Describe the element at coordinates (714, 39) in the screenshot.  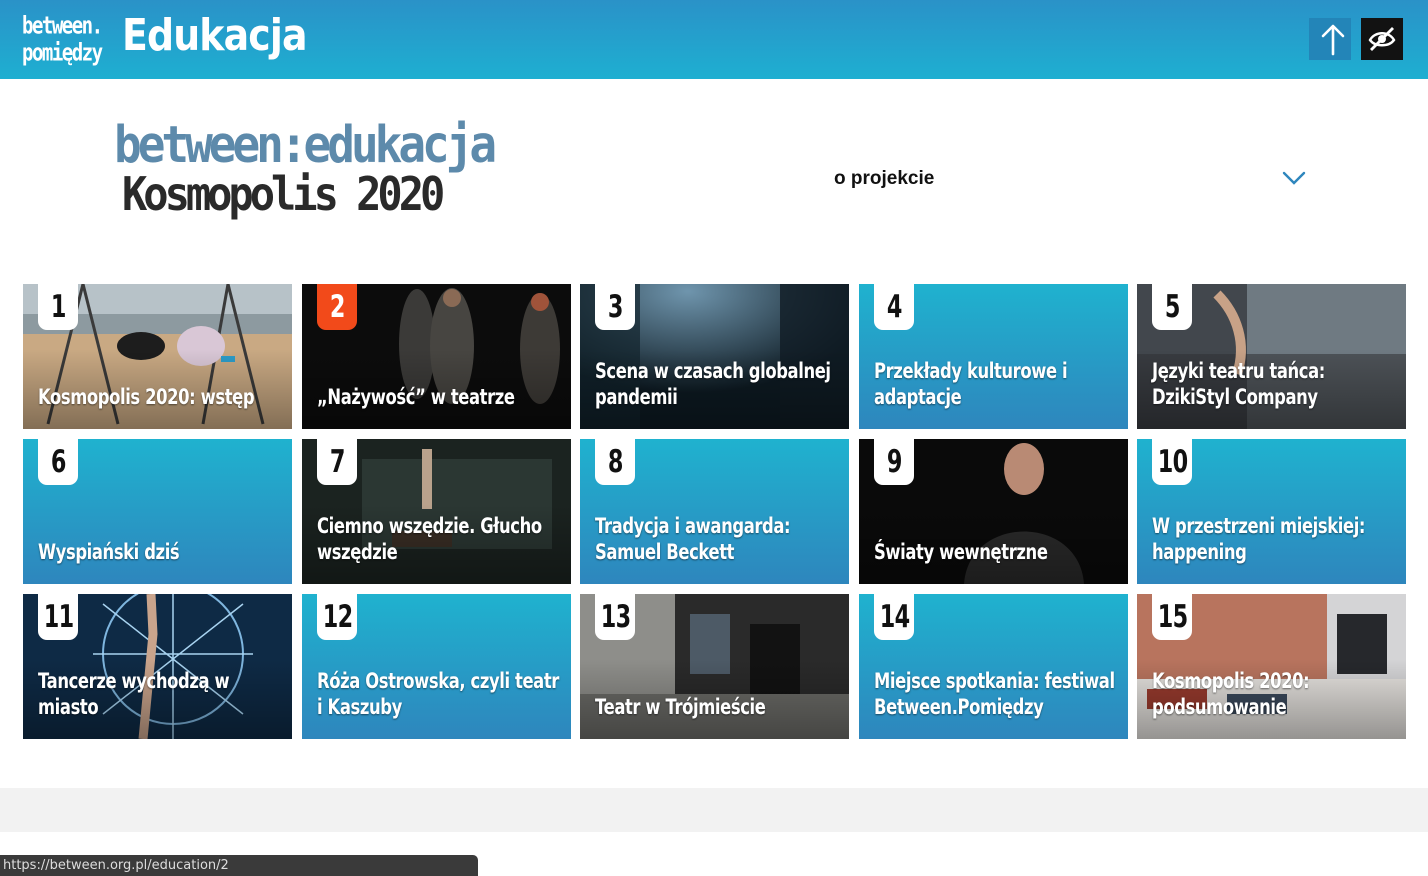
I see `top-bar: between. pomiędzy Edukacja` at that location.